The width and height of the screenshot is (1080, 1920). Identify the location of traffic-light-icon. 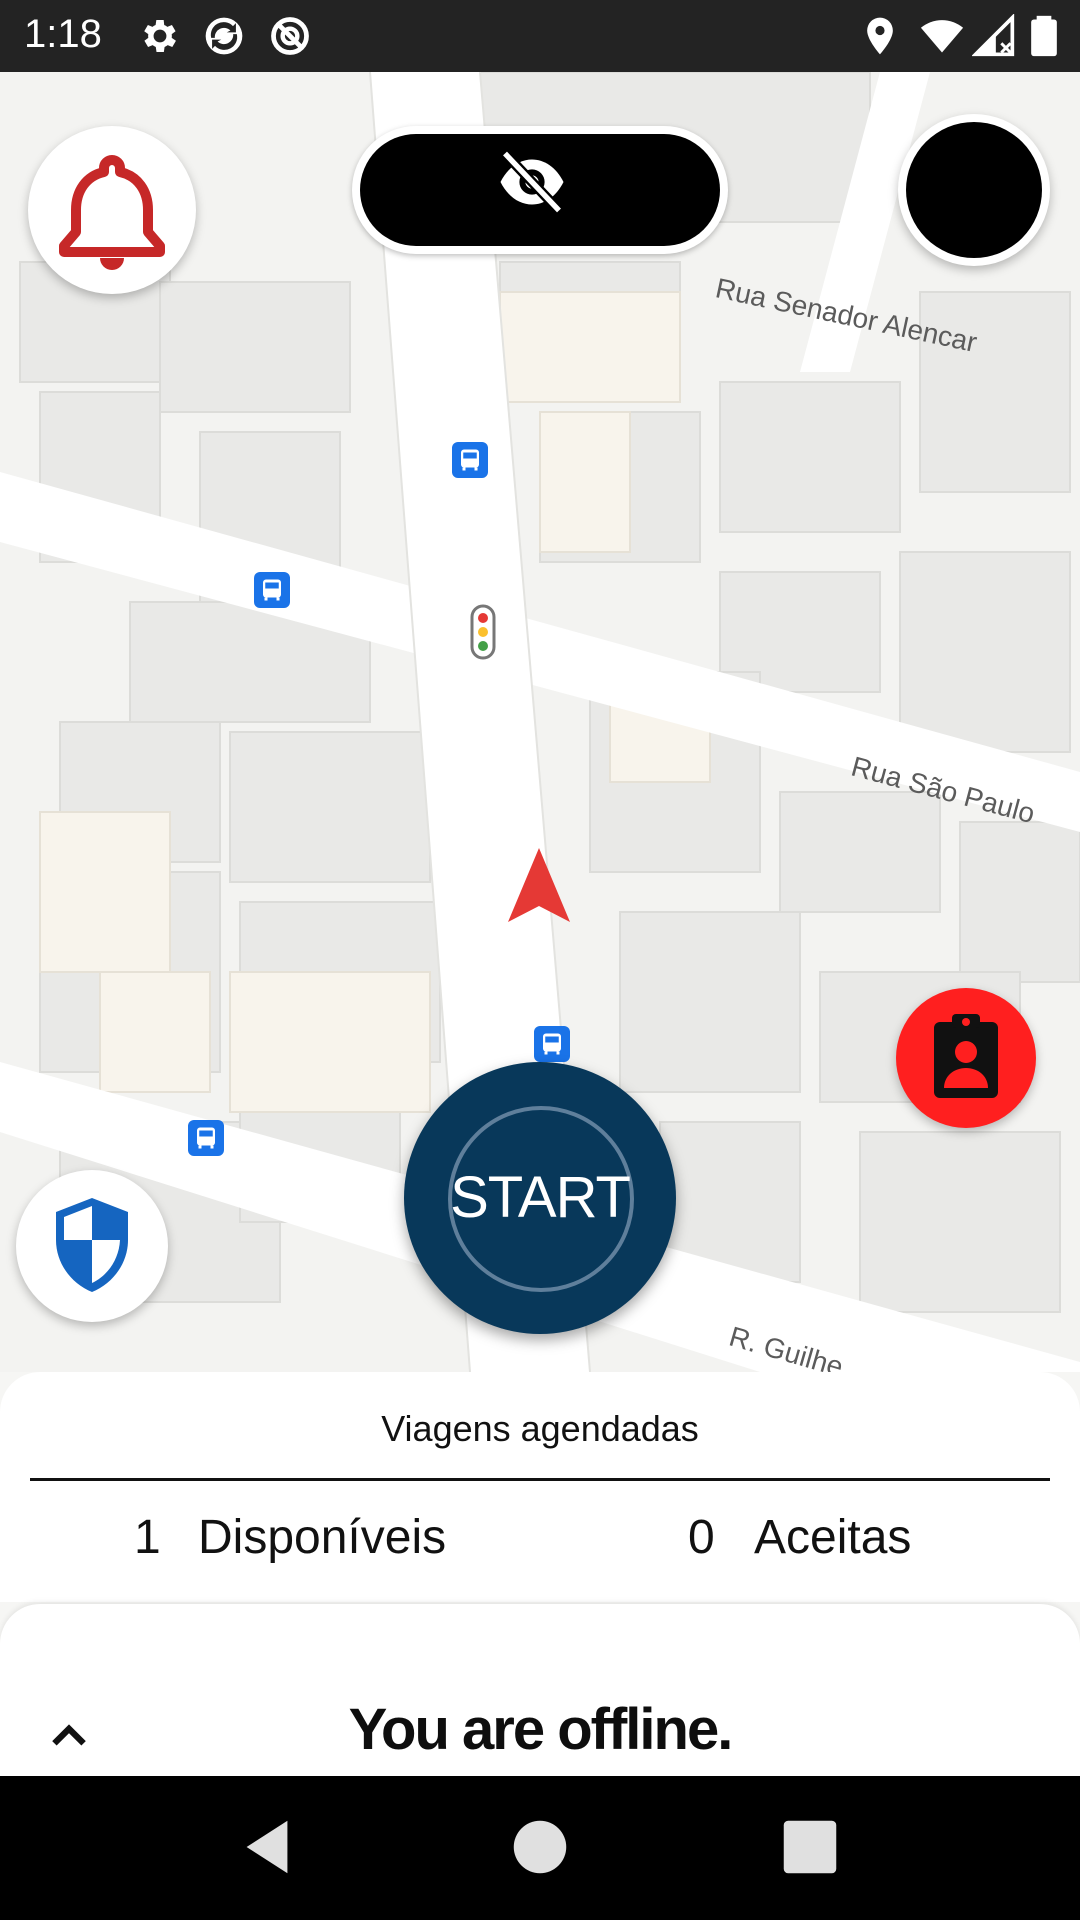
(483, 632).